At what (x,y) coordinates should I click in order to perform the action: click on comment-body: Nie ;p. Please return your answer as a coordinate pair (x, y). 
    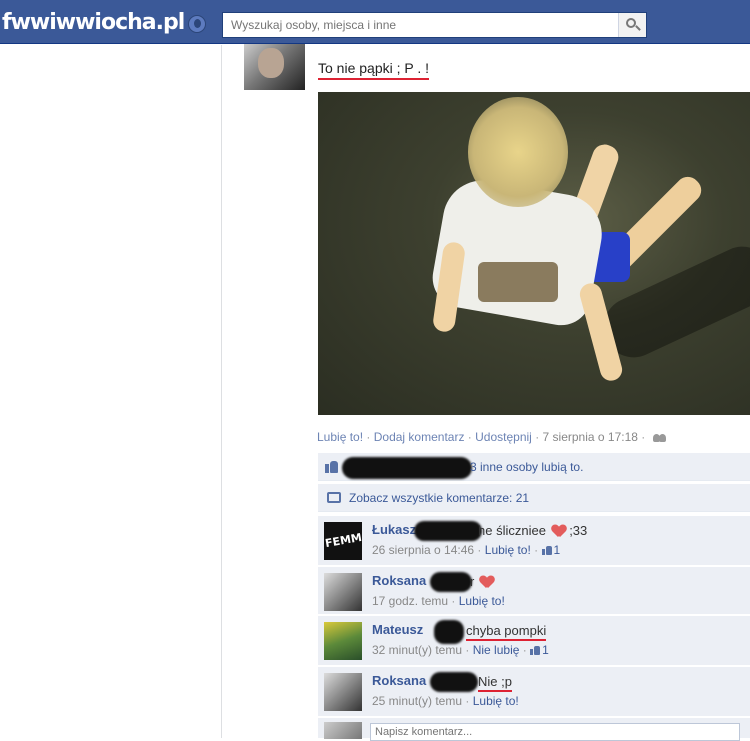
    Looking at the image, I should click on (495, 683).